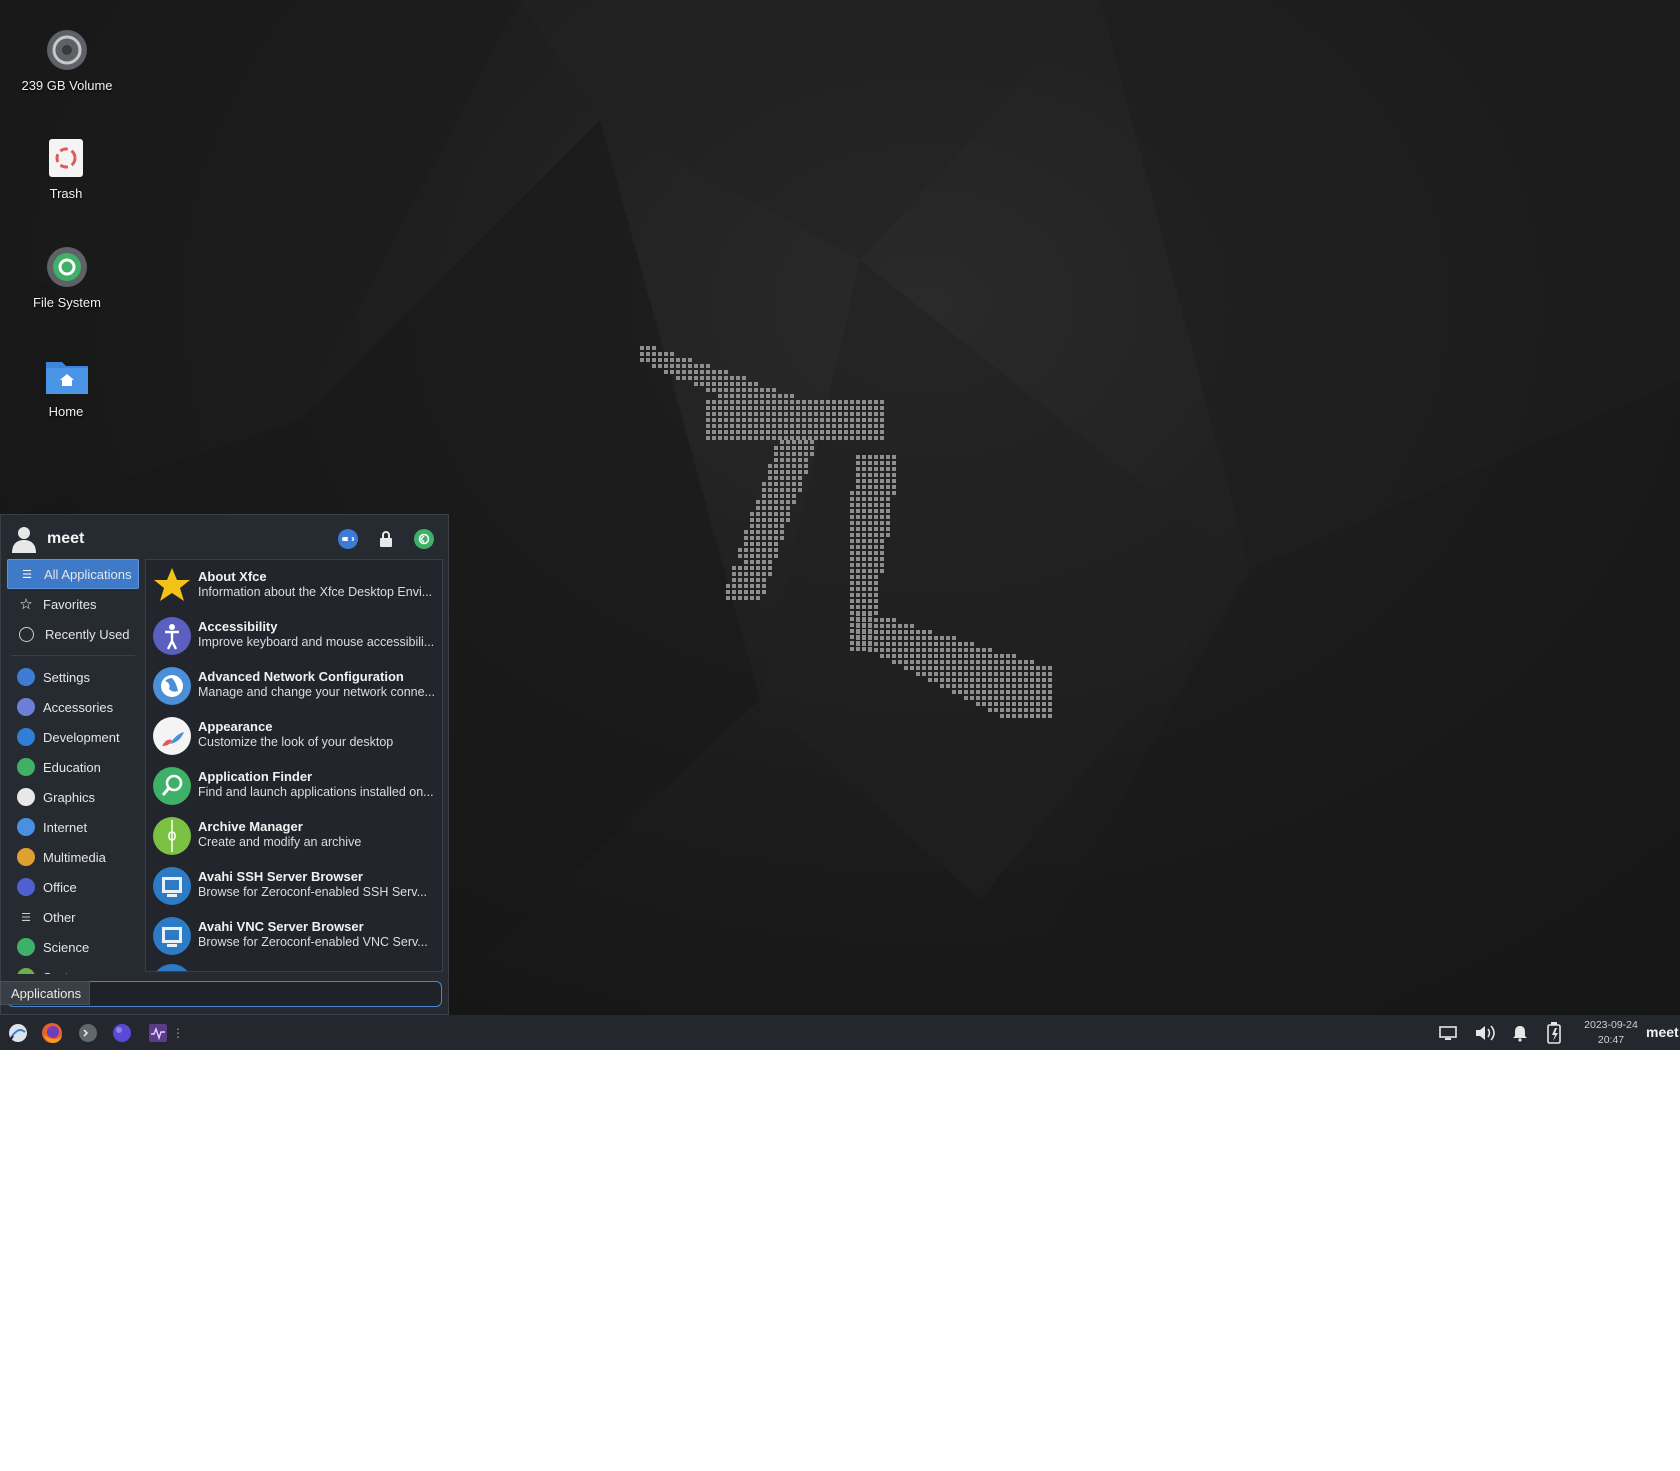  I want to click on desktop-icon-label: 239 GB Volume, so click(67, 85).